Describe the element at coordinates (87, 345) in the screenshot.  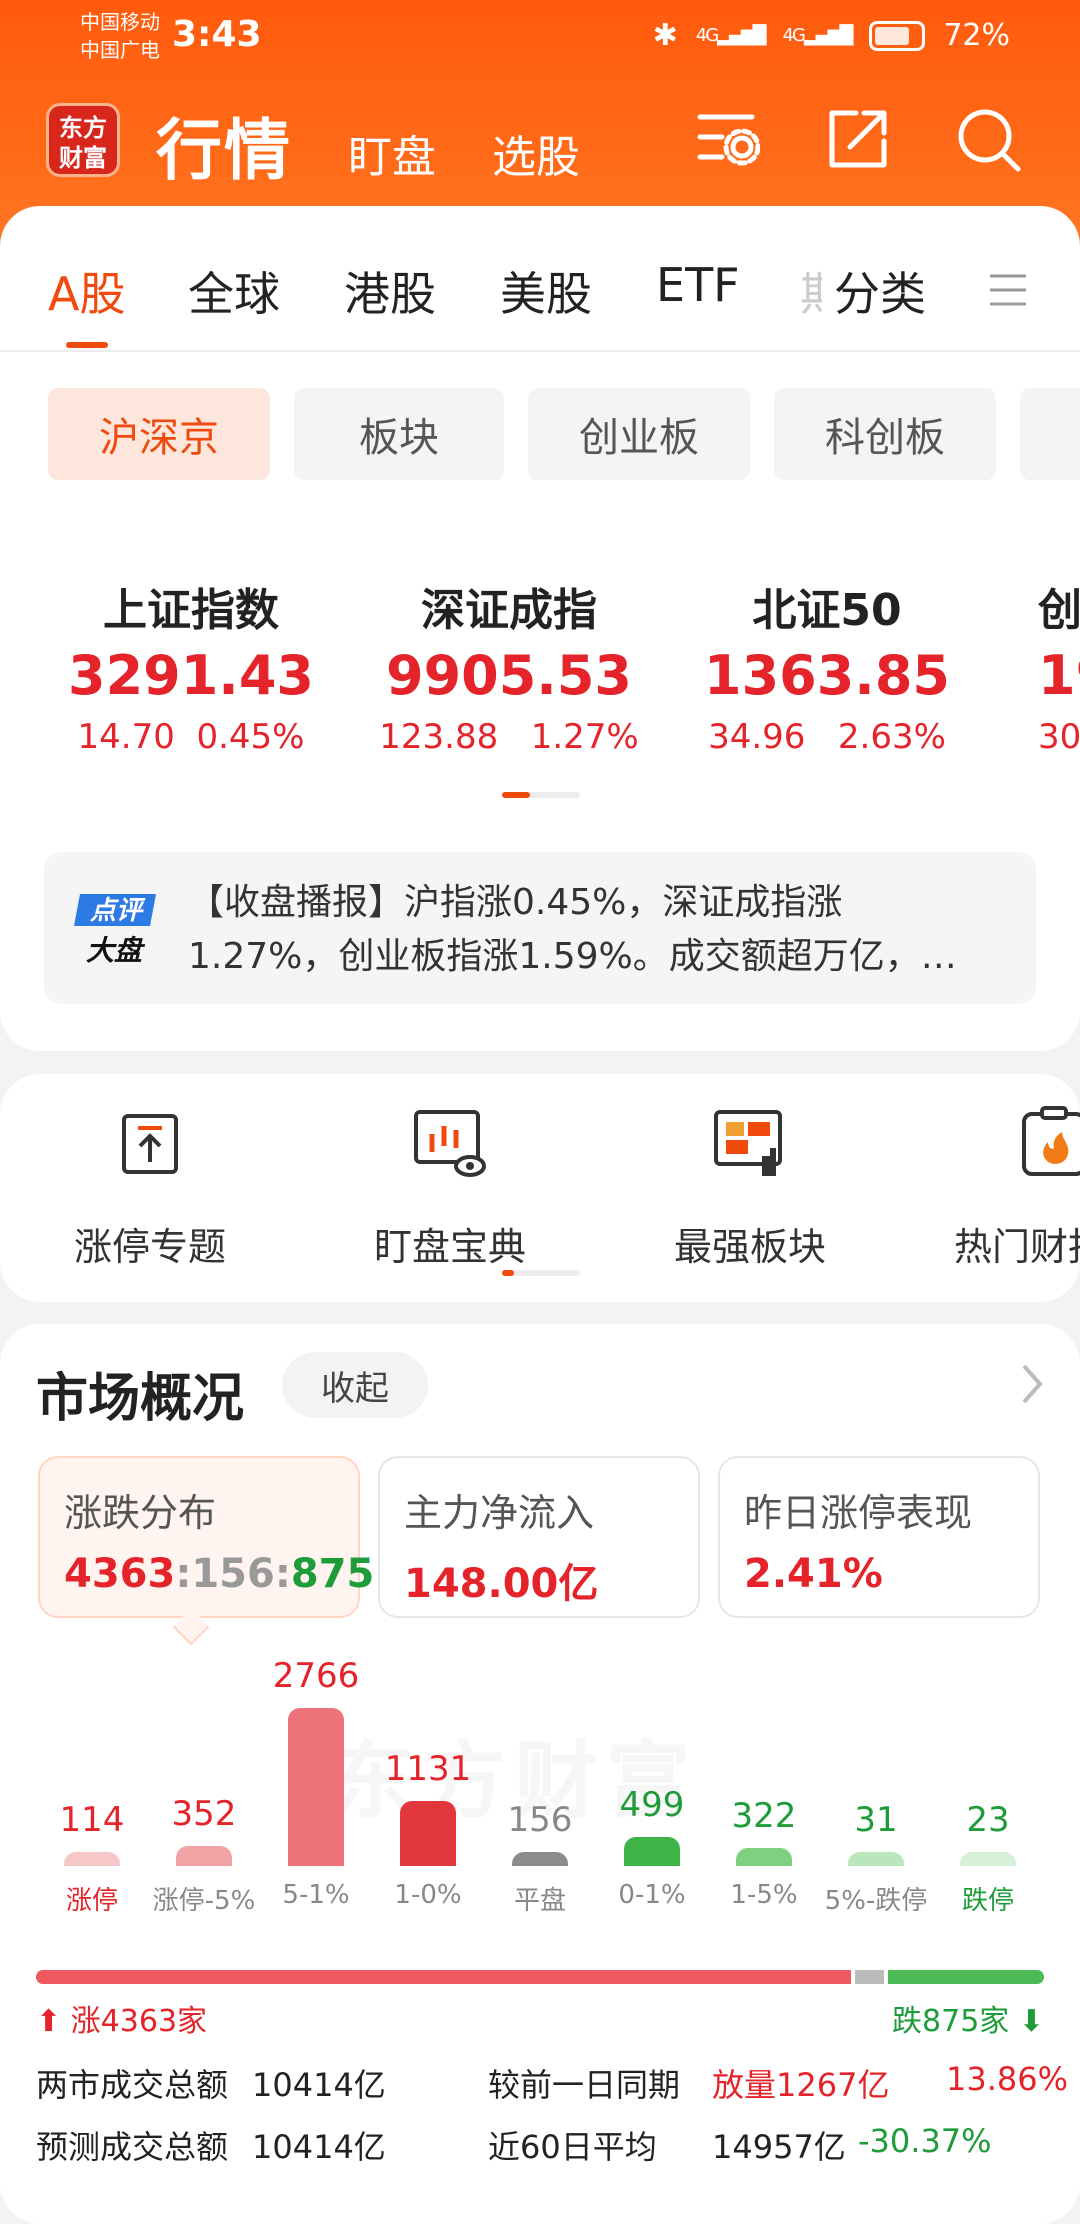
I see `tab-indicator` at that location.